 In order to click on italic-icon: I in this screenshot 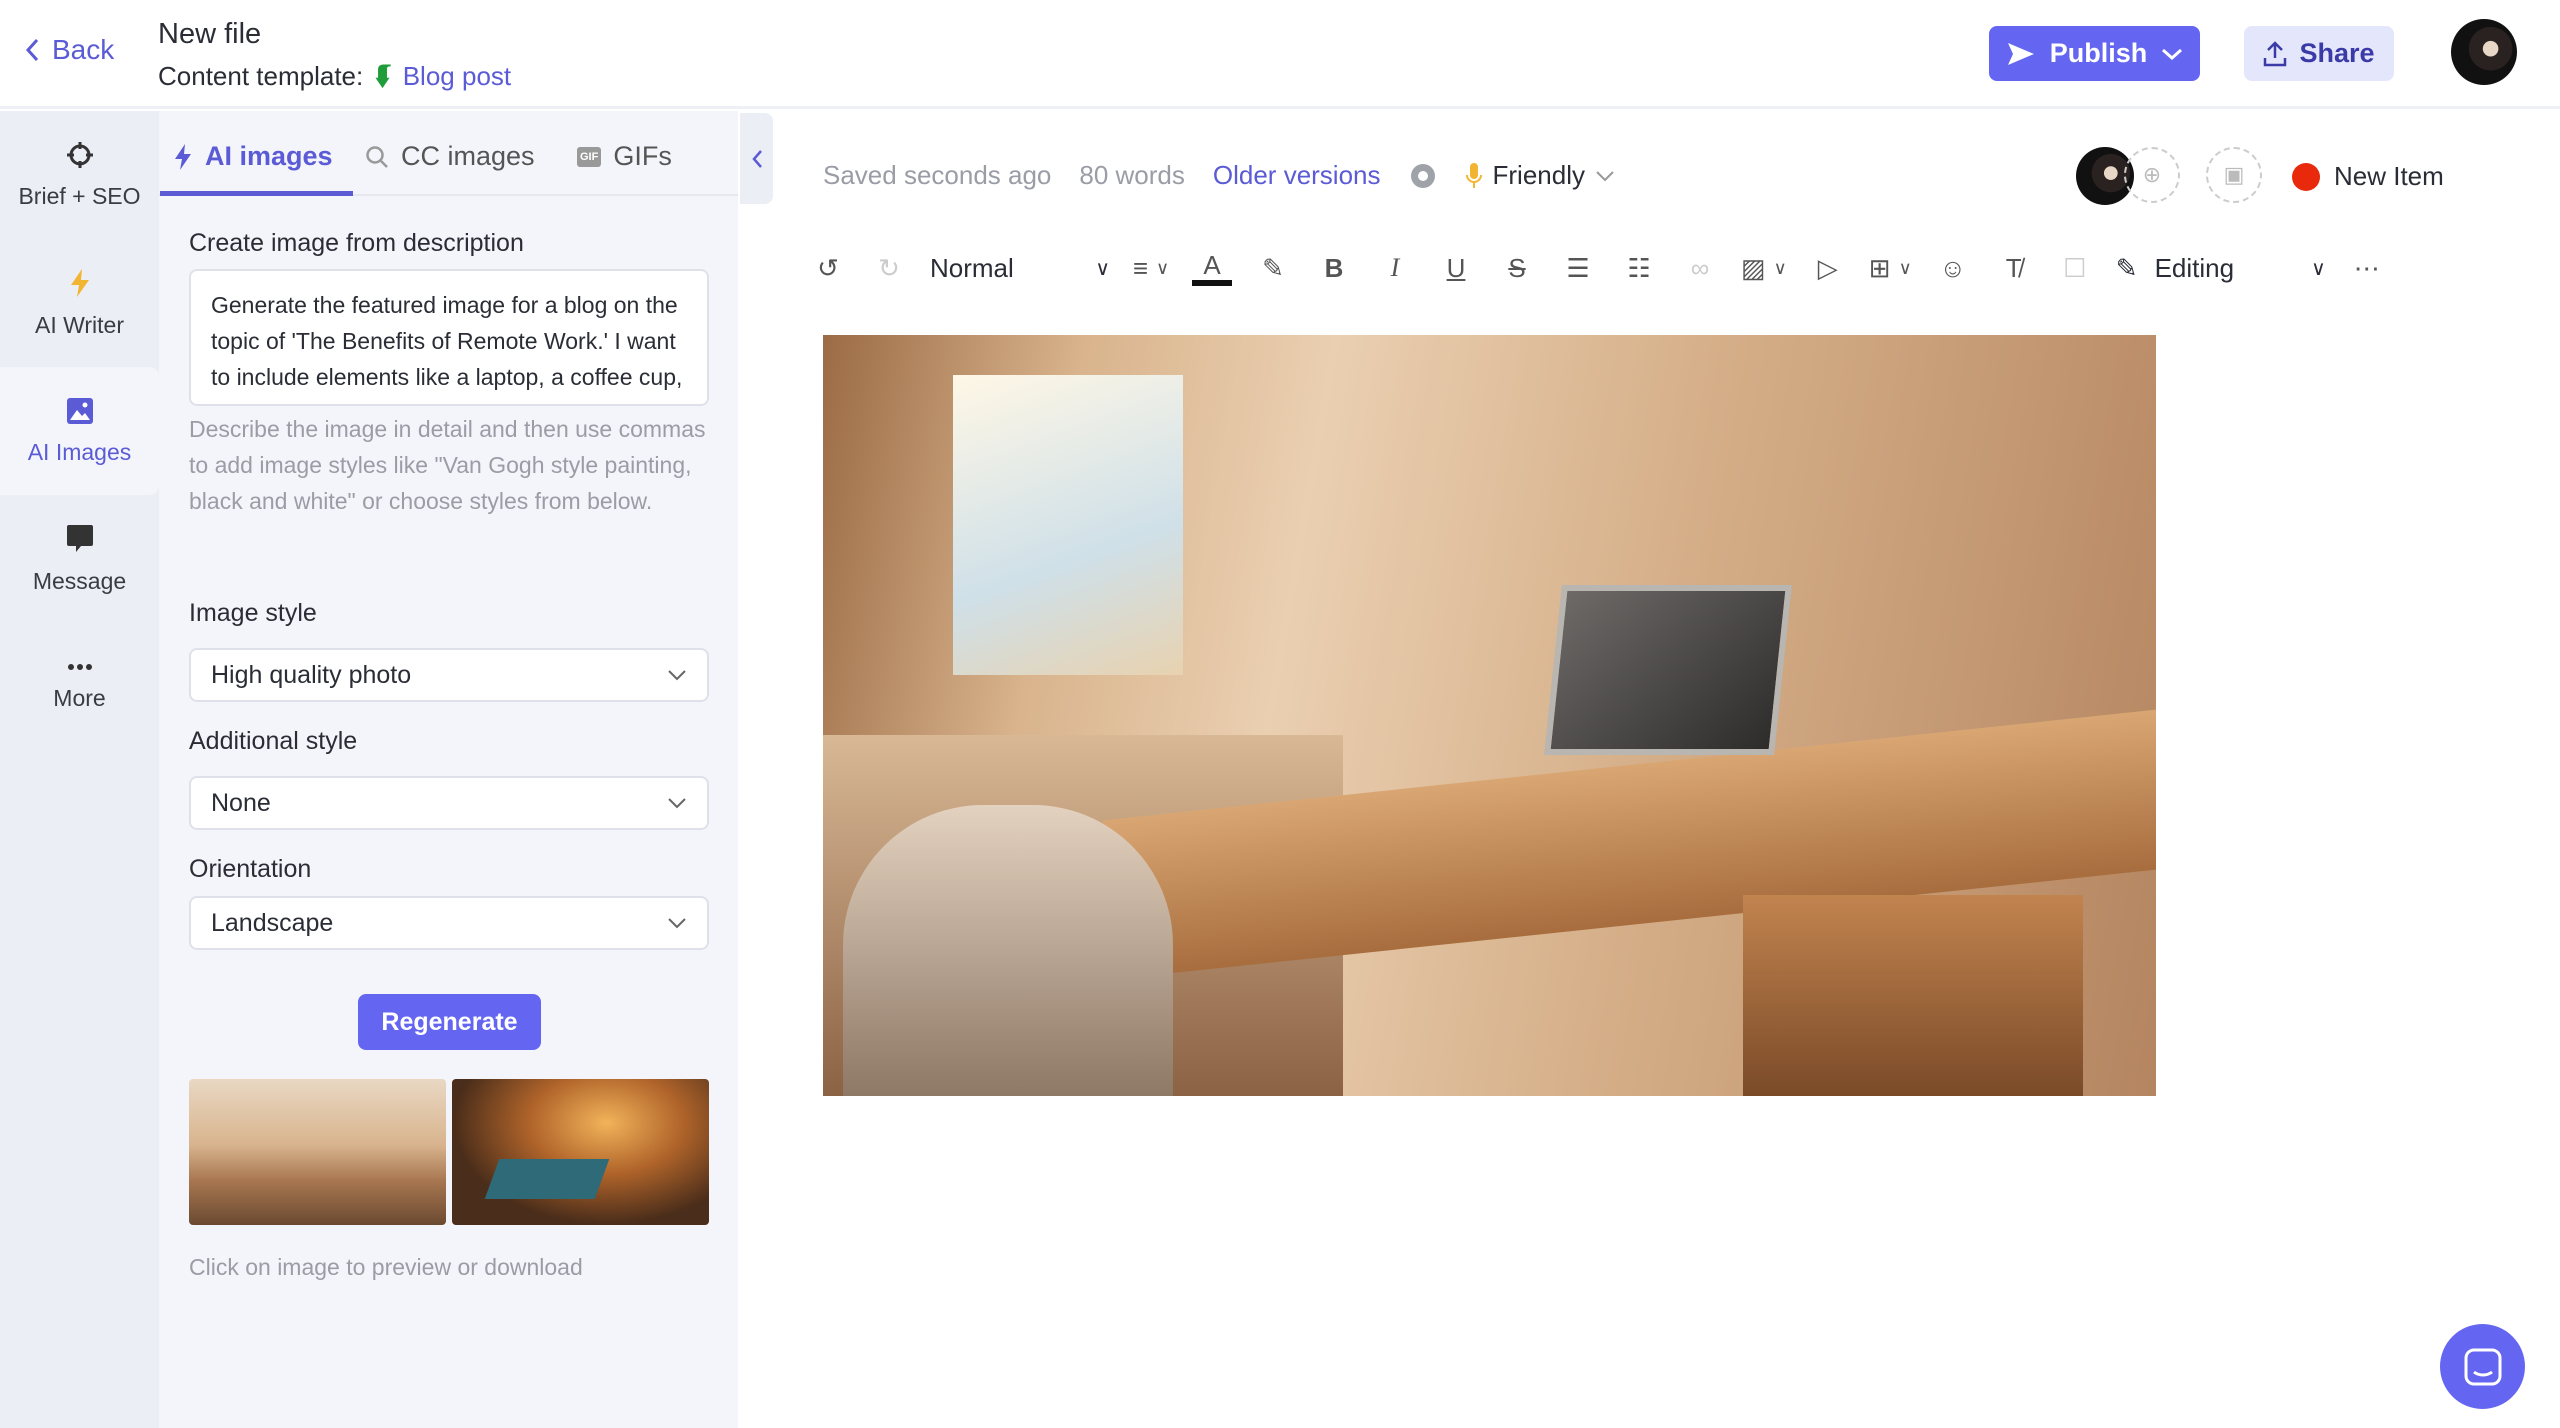, I will do `click(1395, 268)`.